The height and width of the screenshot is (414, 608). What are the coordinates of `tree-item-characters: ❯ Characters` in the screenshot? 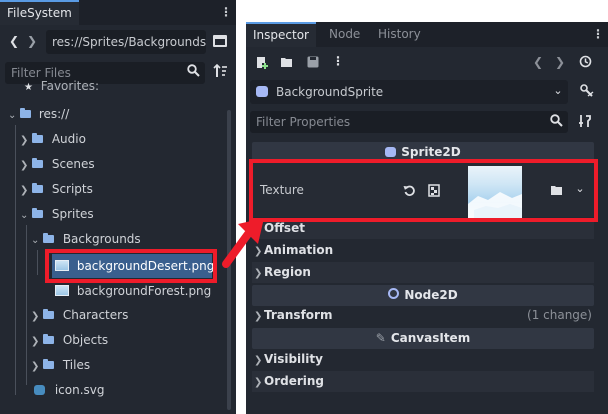 It's located at (79, 315).